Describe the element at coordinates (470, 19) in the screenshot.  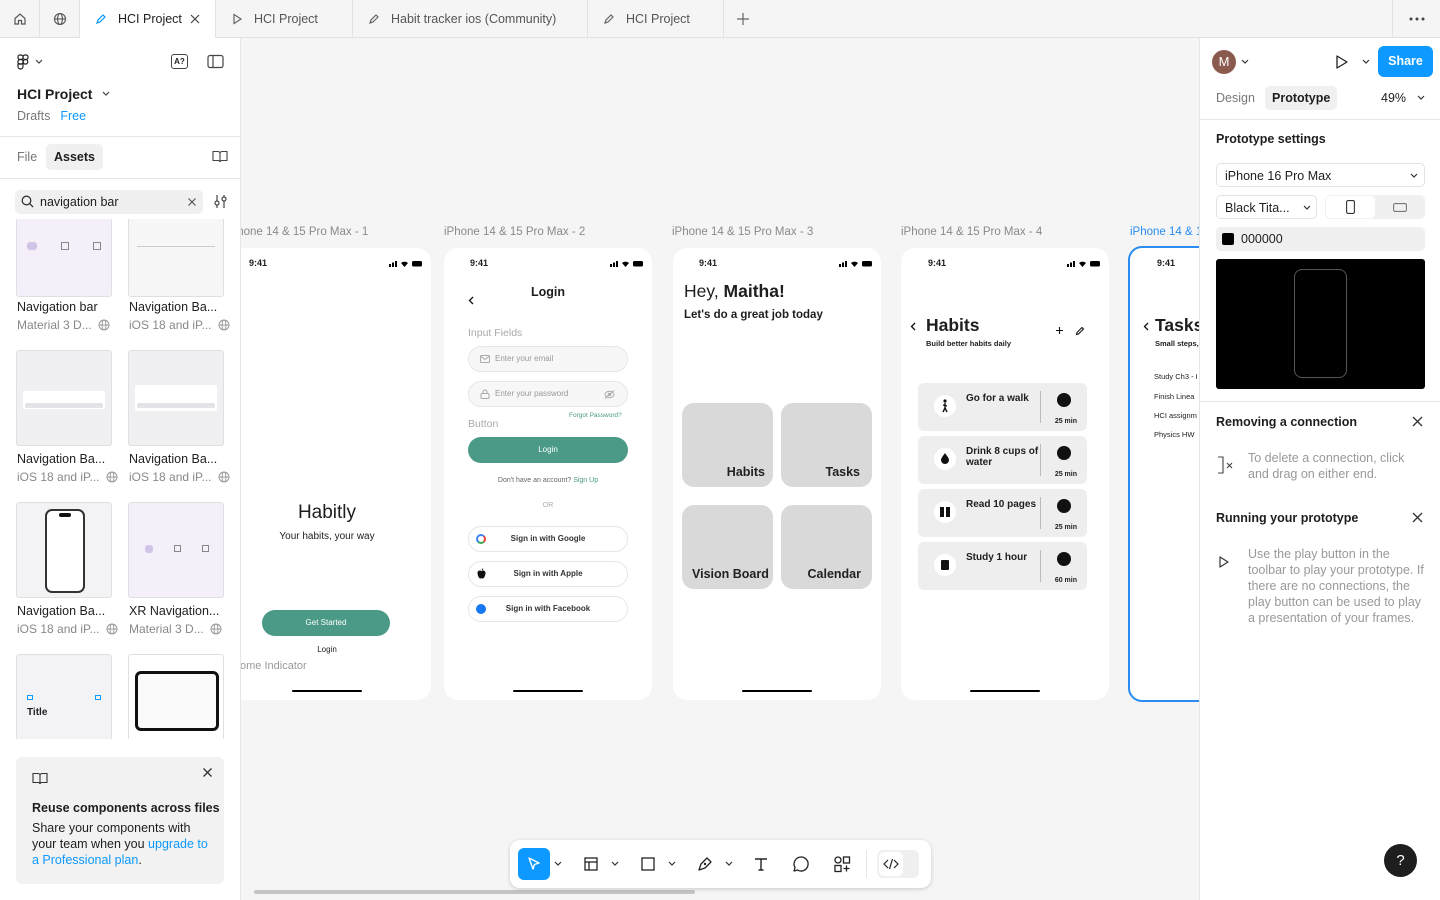
I see `tab-habit-tracker: Habit tracker ios (Community)` at that location.